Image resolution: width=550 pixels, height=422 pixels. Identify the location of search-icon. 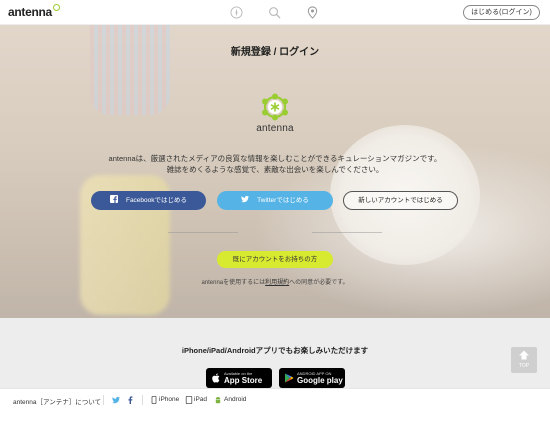
(274, 12).